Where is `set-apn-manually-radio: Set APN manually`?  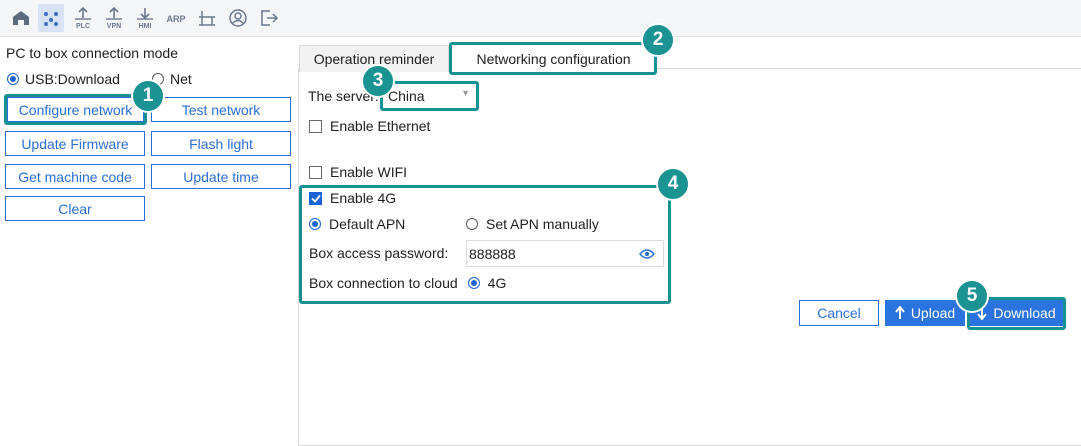 set-apn-manually-radio: Set APN manually is located at coordinates (532, 224).